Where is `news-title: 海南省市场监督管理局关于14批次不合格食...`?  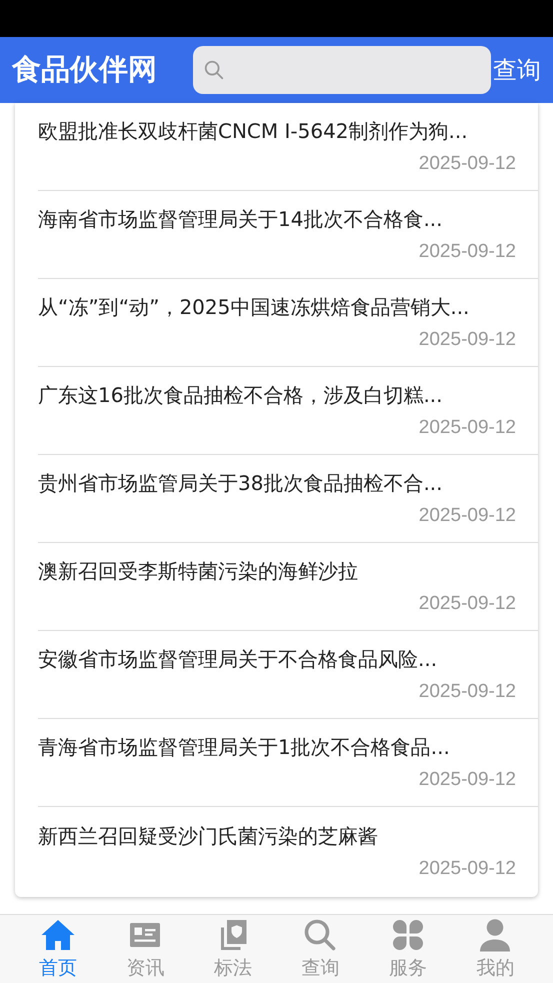
news-title: 海南省市场监督管理局关于14批次不合格食... is located at coordinates (277, 219).